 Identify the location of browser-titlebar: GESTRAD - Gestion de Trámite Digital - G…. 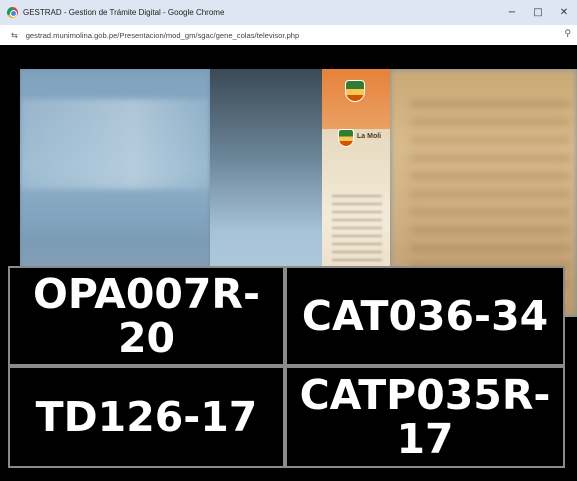
(288, 12).